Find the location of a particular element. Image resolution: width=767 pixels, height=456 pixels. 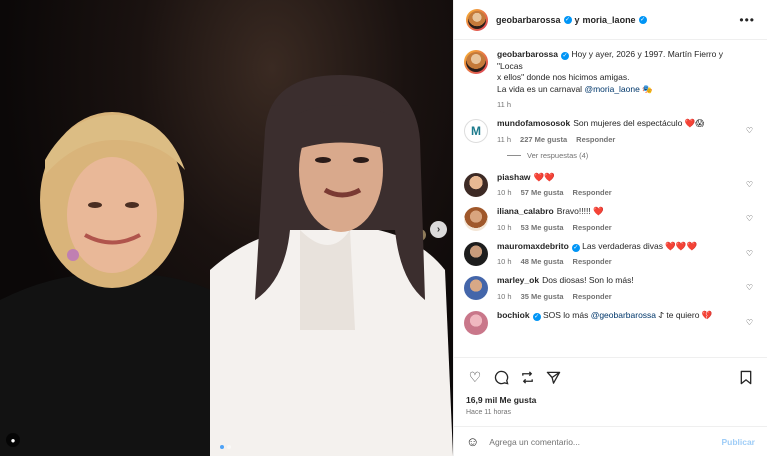

comment-input is located at coordinates (605, 441).